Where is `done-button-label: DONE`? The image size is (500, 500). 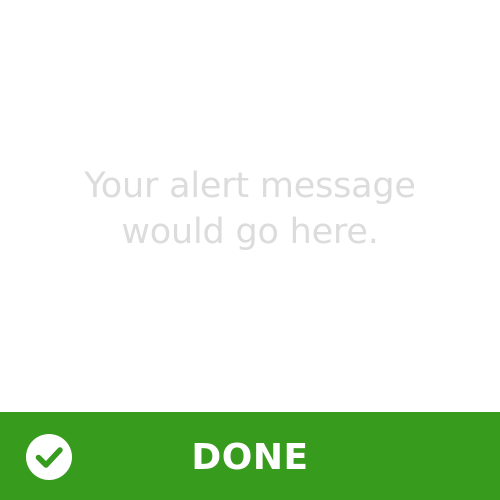
done-button-label: DONE is located at coordinates (250, 457).